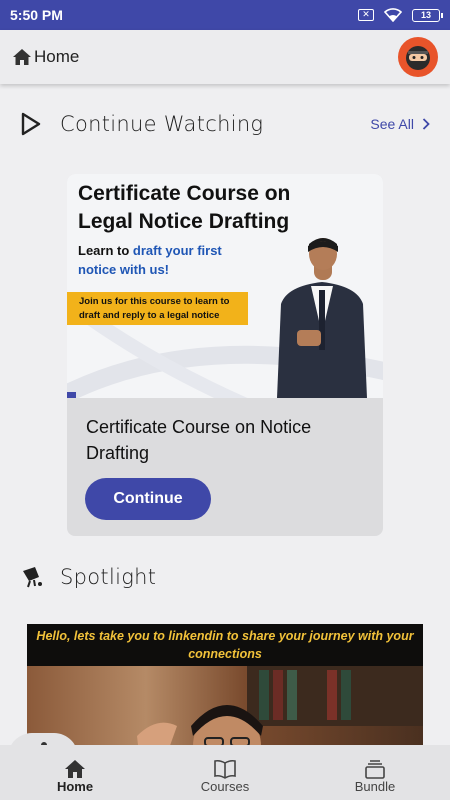 This screenshot has height=800, width=450. What do you see at coordinates (31, 124) in the screenshot?
I see `play-icon` at bounding box center [31, 124].